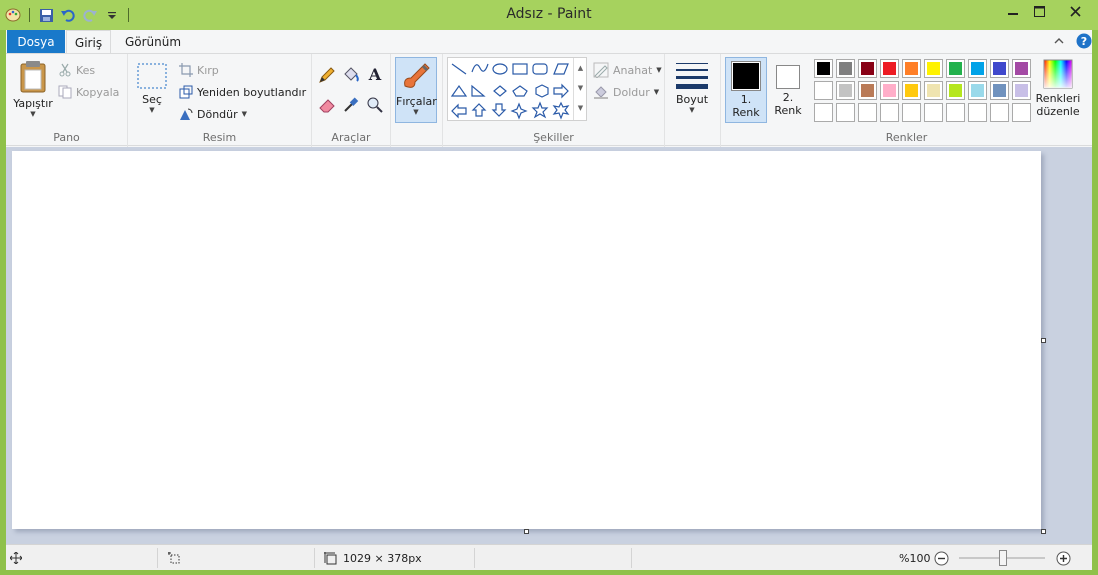 The height and width of the screenshot is (575, 1098). I want to click on rotate-button: Döndür ▼, so click(213, 114).